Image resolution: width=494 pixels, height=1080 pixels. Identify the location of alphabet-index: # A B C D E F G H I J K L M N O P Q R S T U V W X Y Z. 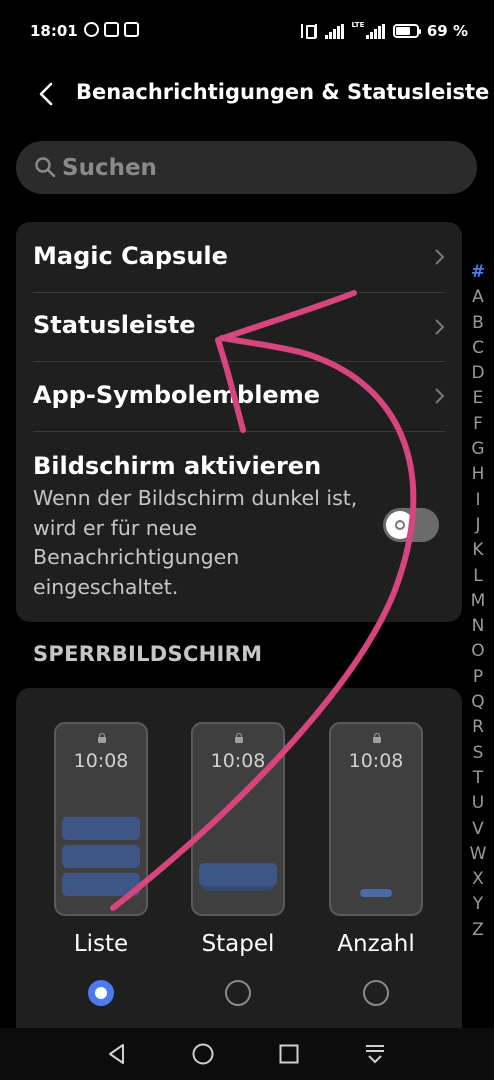
(478, 601).